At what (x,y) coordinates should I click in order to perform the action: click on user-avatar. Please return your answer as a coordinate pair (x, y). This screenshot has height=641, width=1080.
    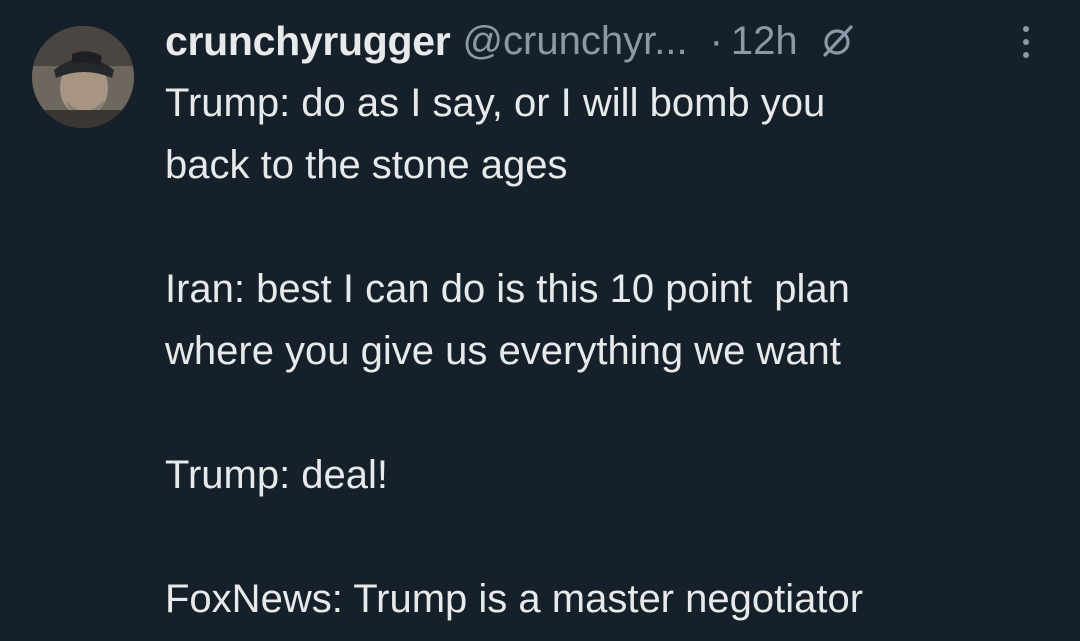
    Looking at the image, I should click on (83, 77).